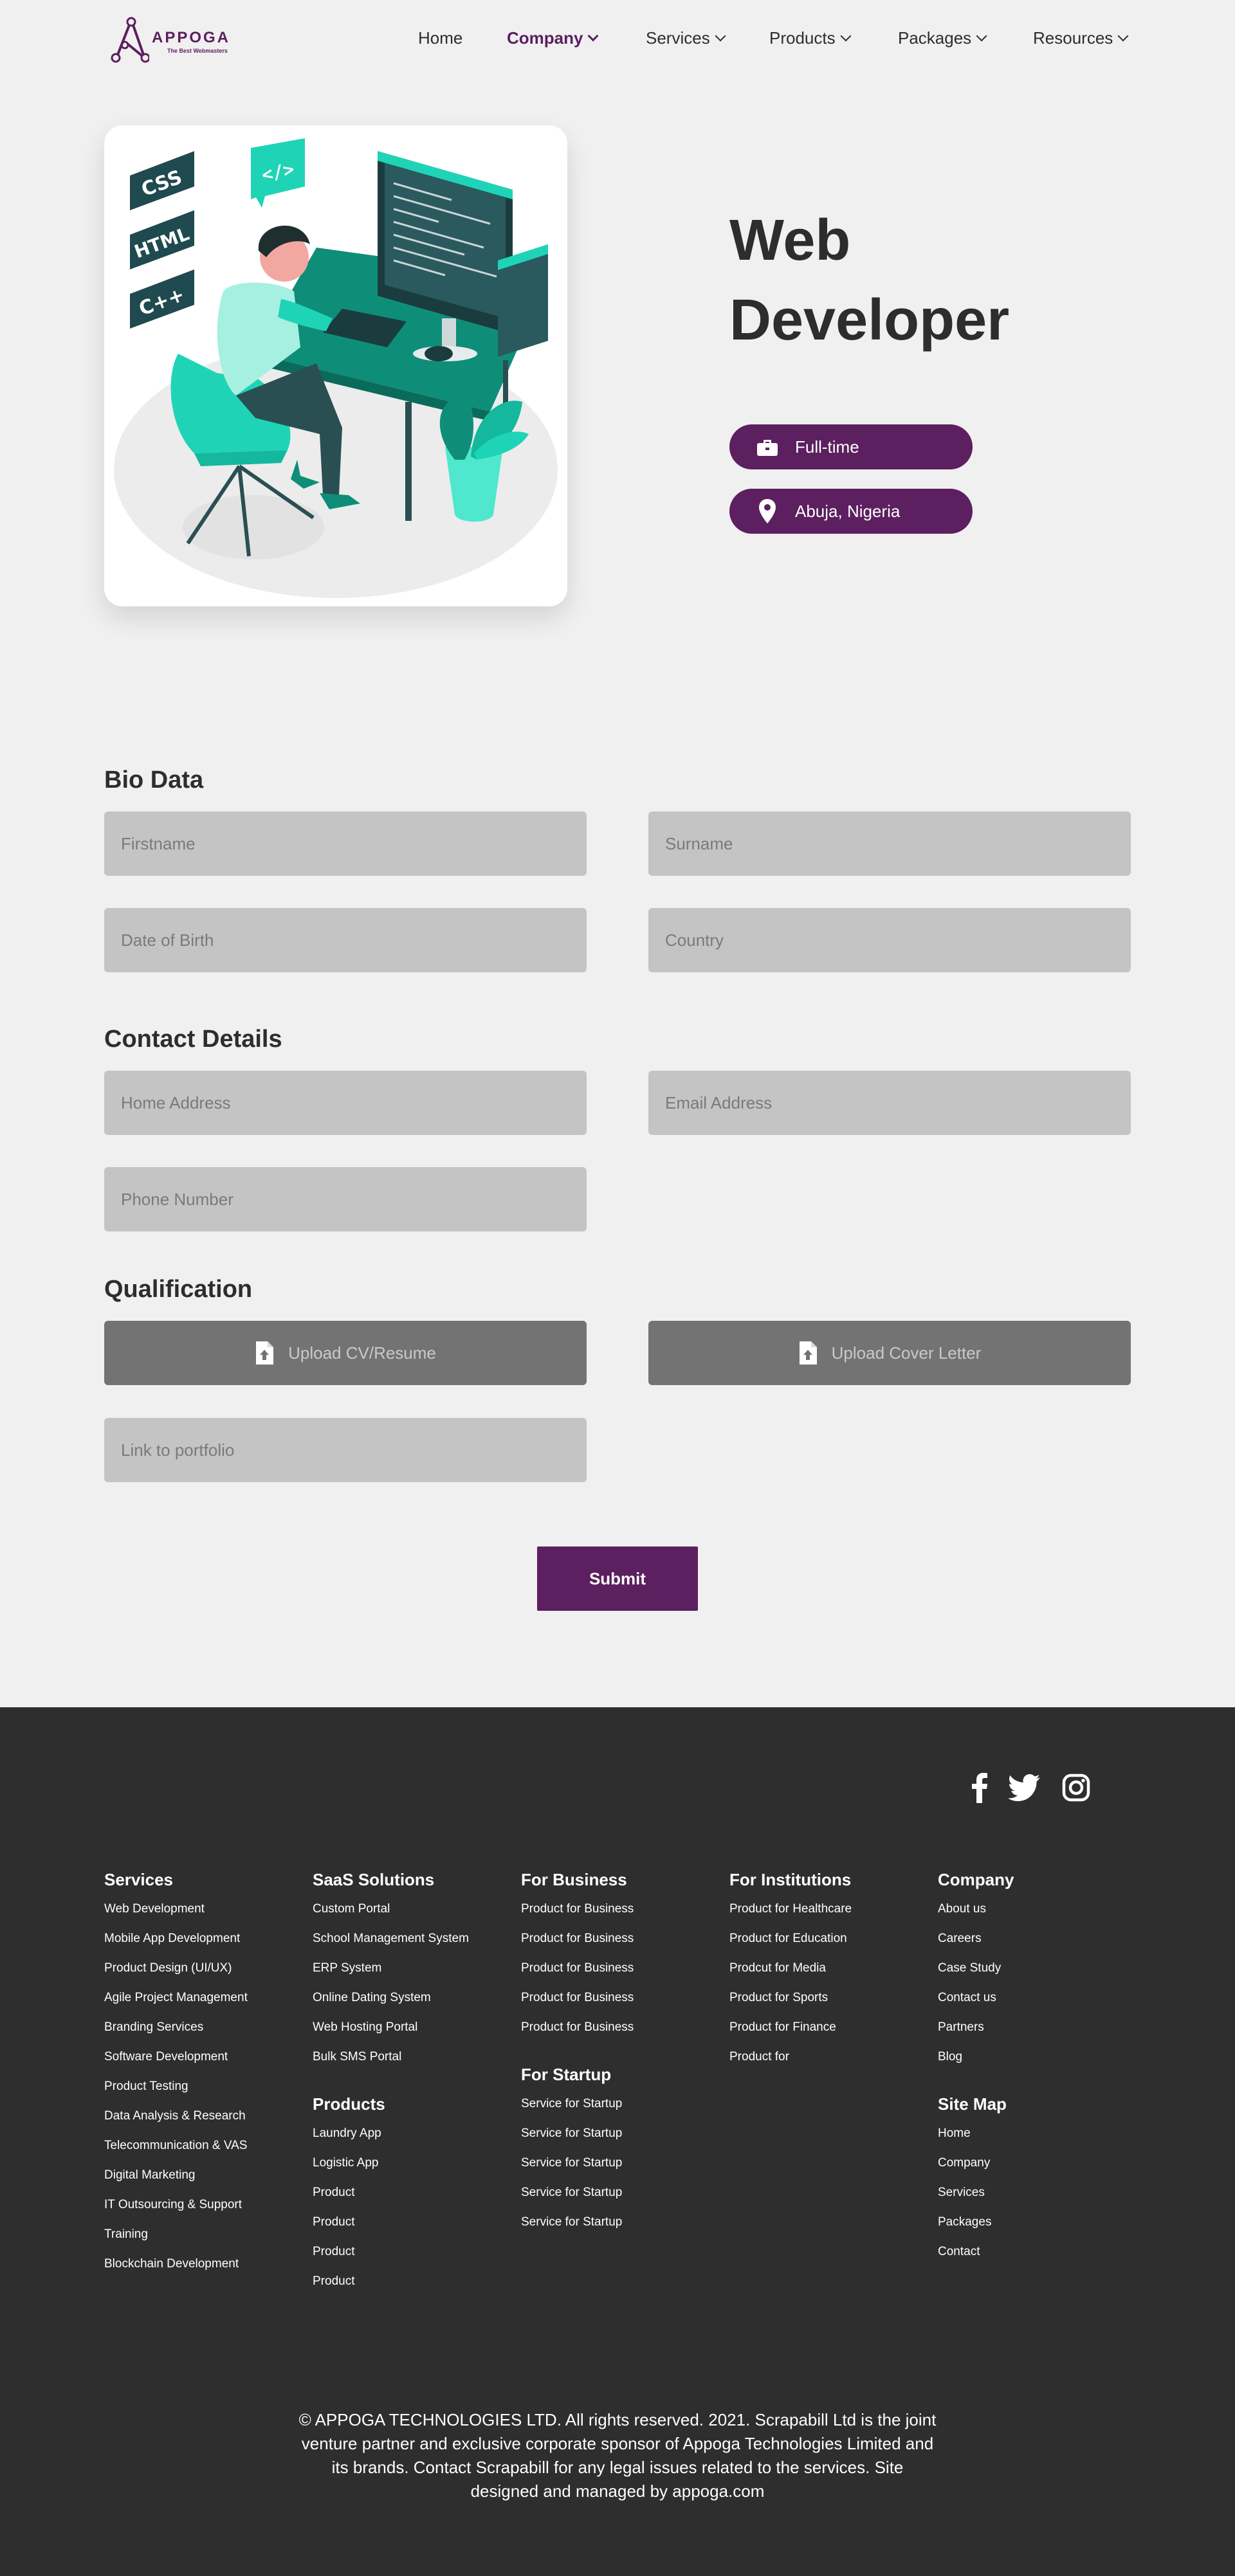 This screenshot has width=1235, height=2576. Describe the element at coordinates (162, 239) in the screenshot. I see `html-block: HTML` at that location.